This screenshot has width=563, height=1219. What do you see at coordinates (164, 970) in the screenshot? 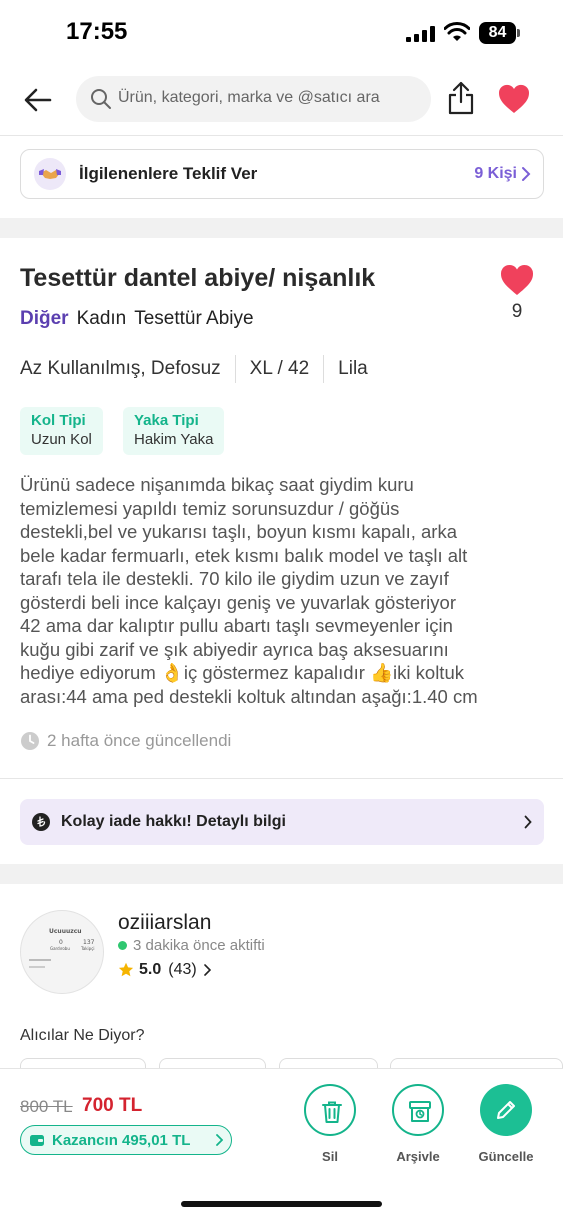
I see `seller-rating: 5.0 (43)` at bounding box center [164, 970].